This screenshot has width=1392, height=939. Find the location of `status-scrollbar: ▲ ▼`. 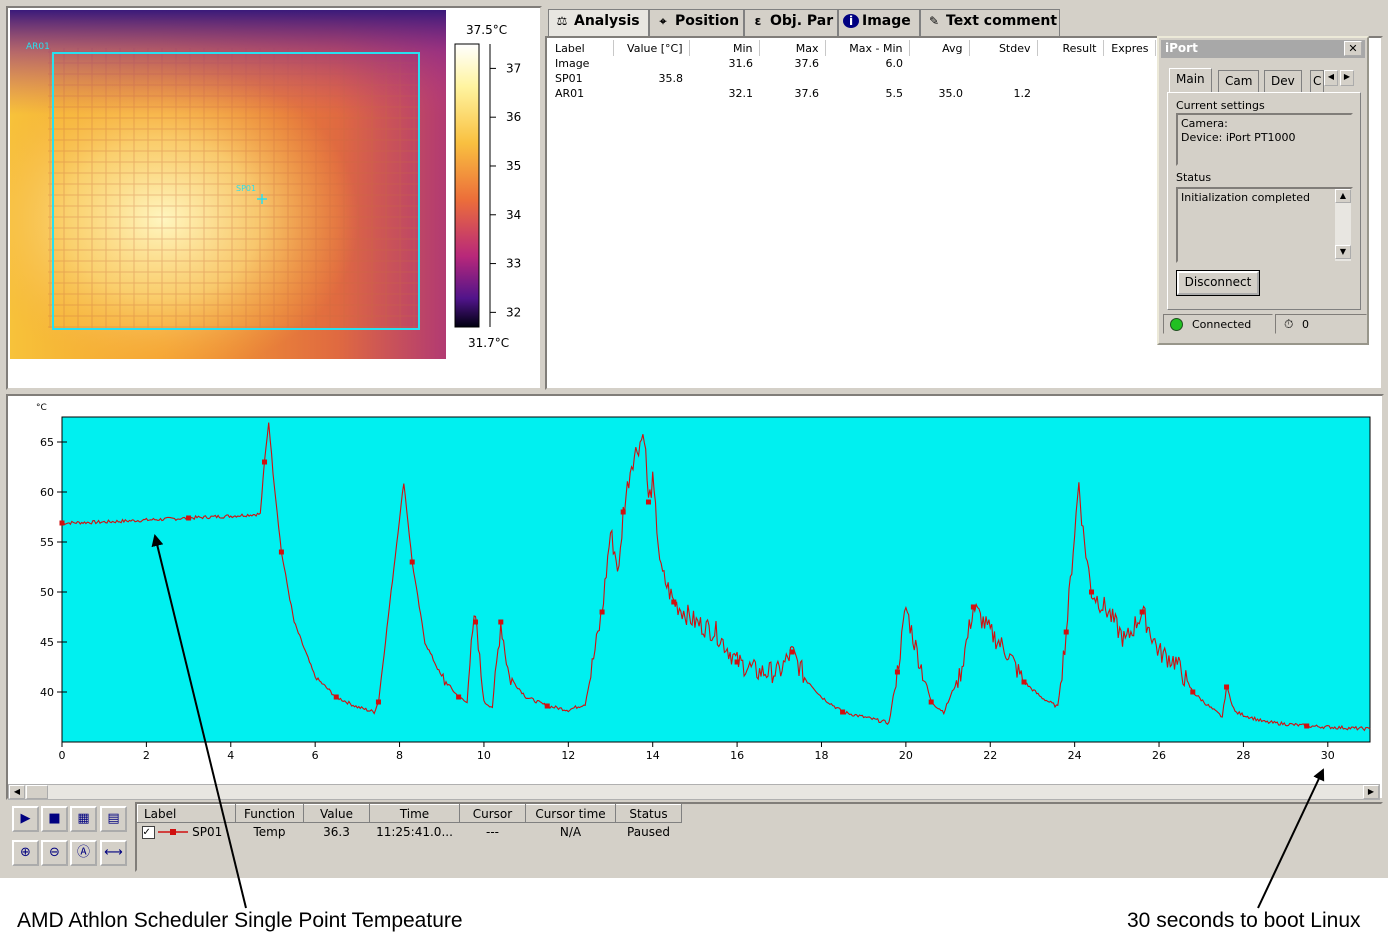

status-scrollbar: ▲ ▼ is located at coordinates (1343, 225).